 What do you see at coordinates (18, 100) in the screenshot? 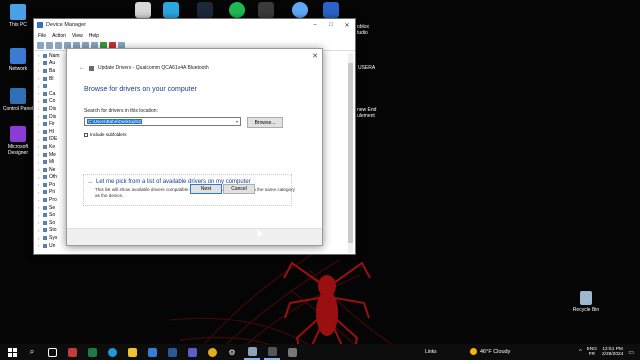
I see `desktop-icon-control-panel: Control Panel` at bounding box center [18, 100].